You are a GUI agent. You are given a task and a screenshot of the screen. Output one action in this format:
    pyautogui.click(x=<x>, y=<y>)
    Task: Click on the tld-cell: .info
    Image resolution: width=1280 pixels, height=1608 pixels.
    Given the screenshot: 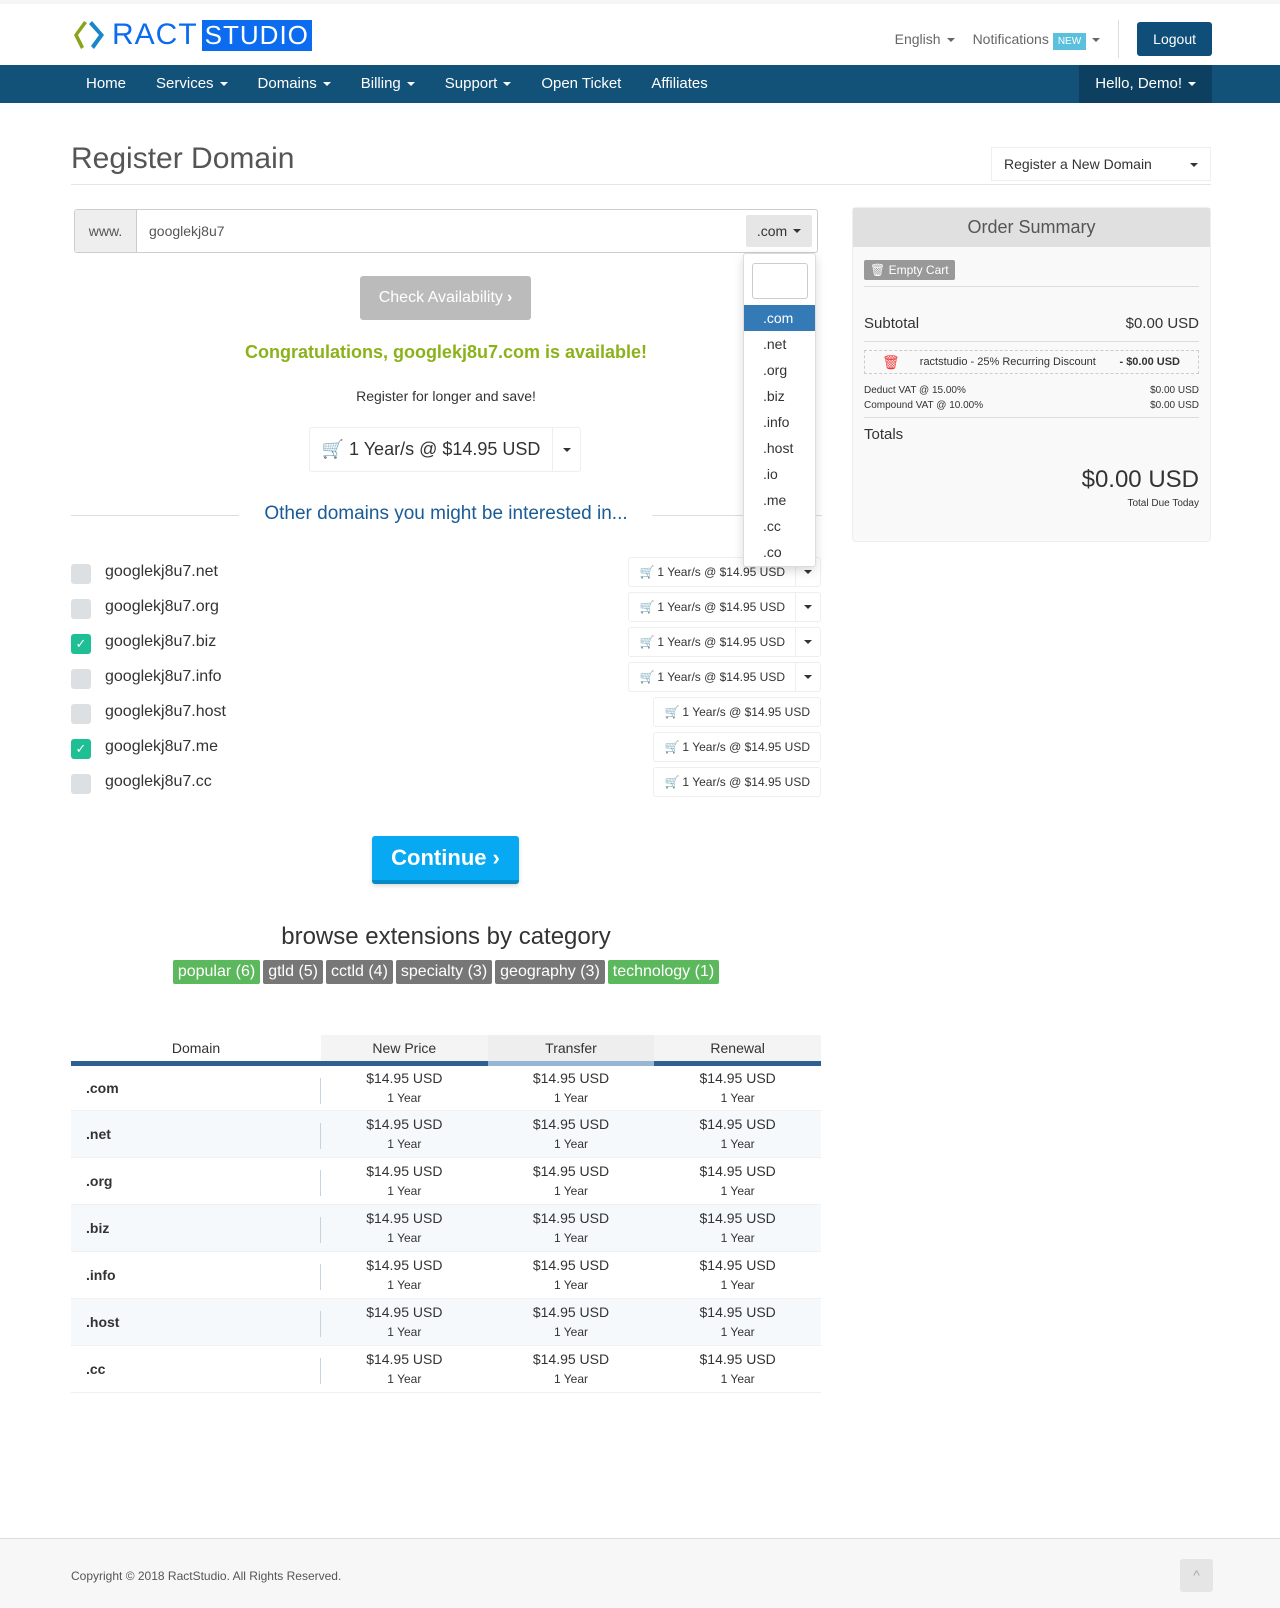 What is the action you would take?
    pyautogui.click(x=196, y=1274)
    